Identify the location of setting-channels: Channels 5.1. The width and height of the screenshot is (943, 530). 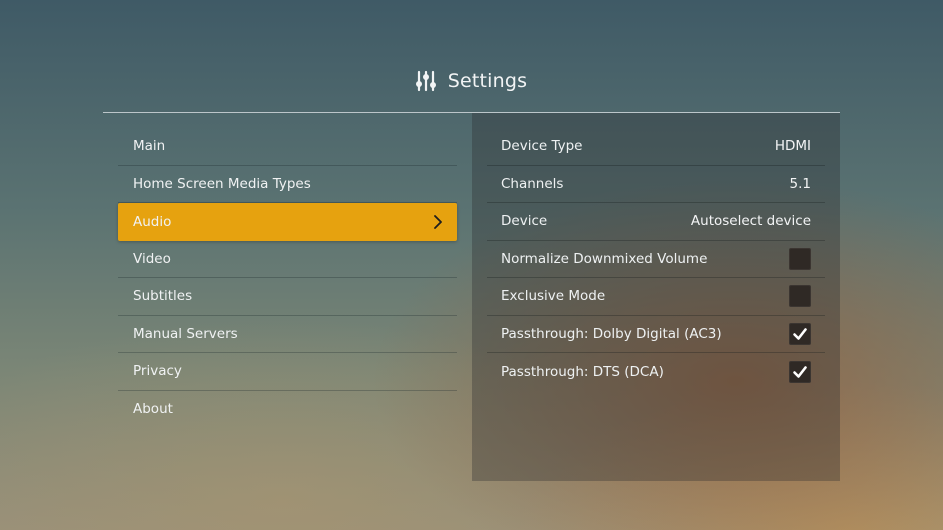
(656, 184).